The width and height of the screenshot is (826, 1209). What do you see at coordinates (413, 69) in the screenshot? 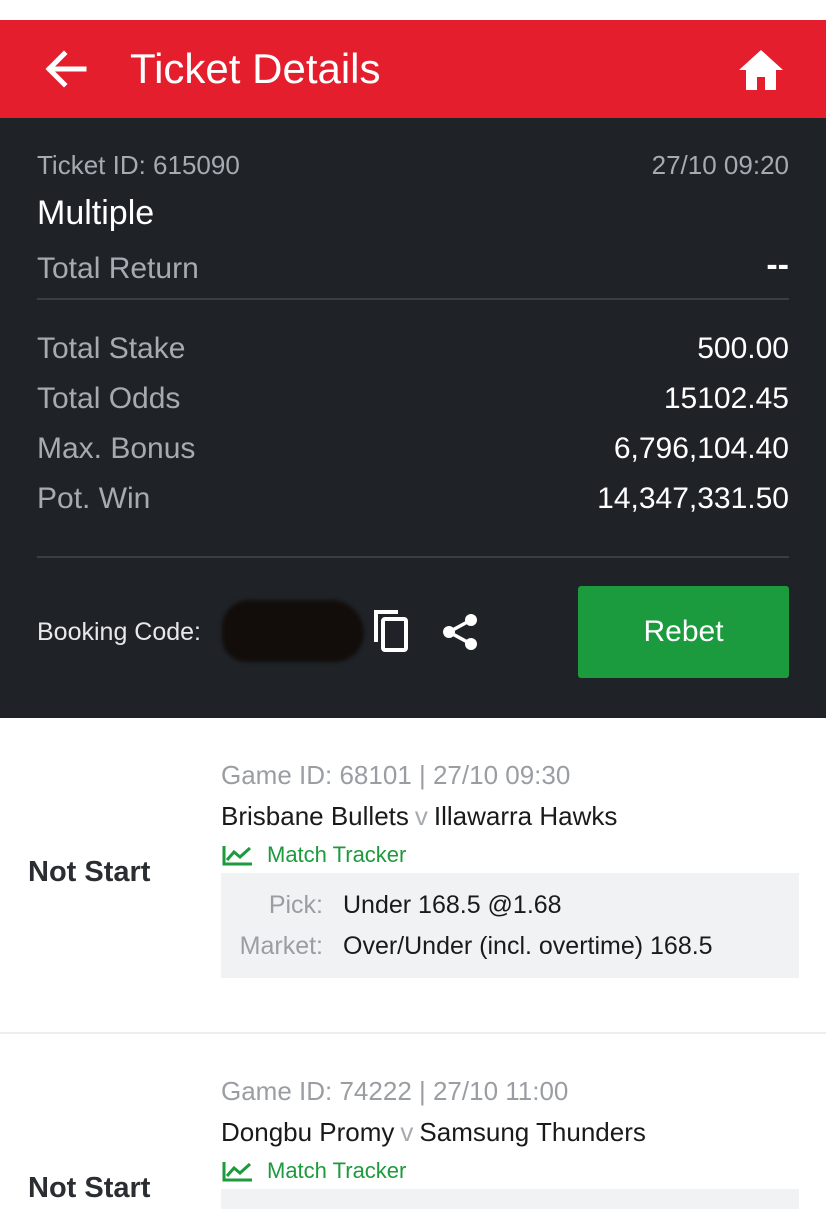
I see `app-header: Ticket Details` at bounding box center [413, 69].